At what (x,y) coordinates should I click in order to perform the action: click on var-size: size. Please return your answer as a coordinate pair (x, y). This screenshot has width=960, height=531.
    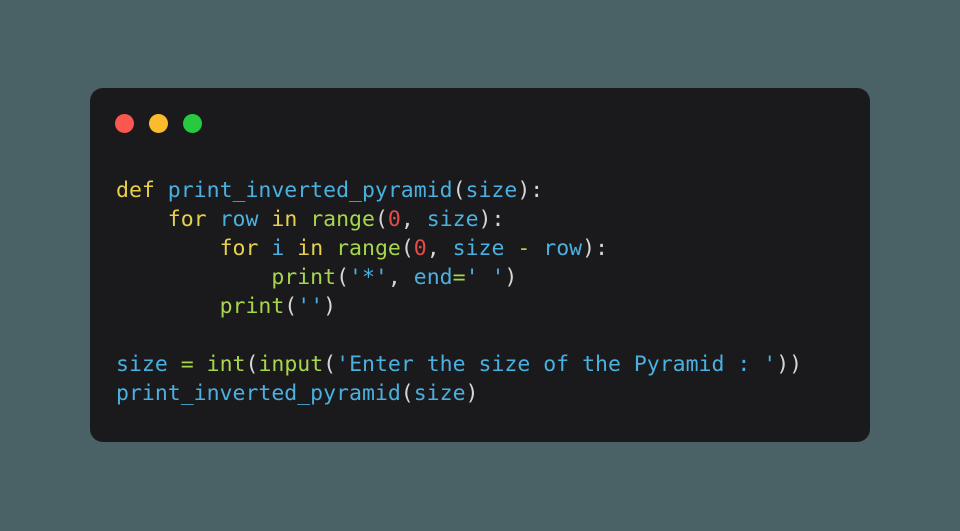
    Looking at the image, I should click on (142, 364).